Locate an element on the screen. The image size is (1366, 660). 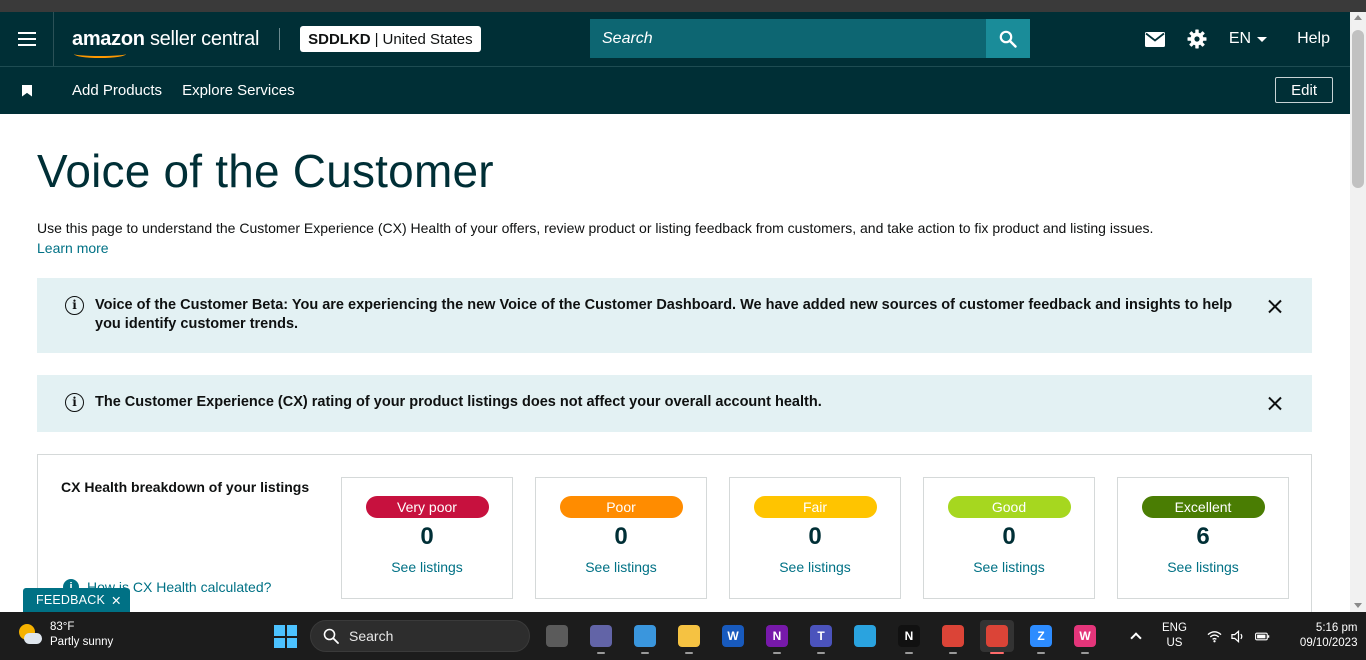
system-tray: ENG US 5:16 pm 09/10/2023 is located at coordinates (1242, 636).